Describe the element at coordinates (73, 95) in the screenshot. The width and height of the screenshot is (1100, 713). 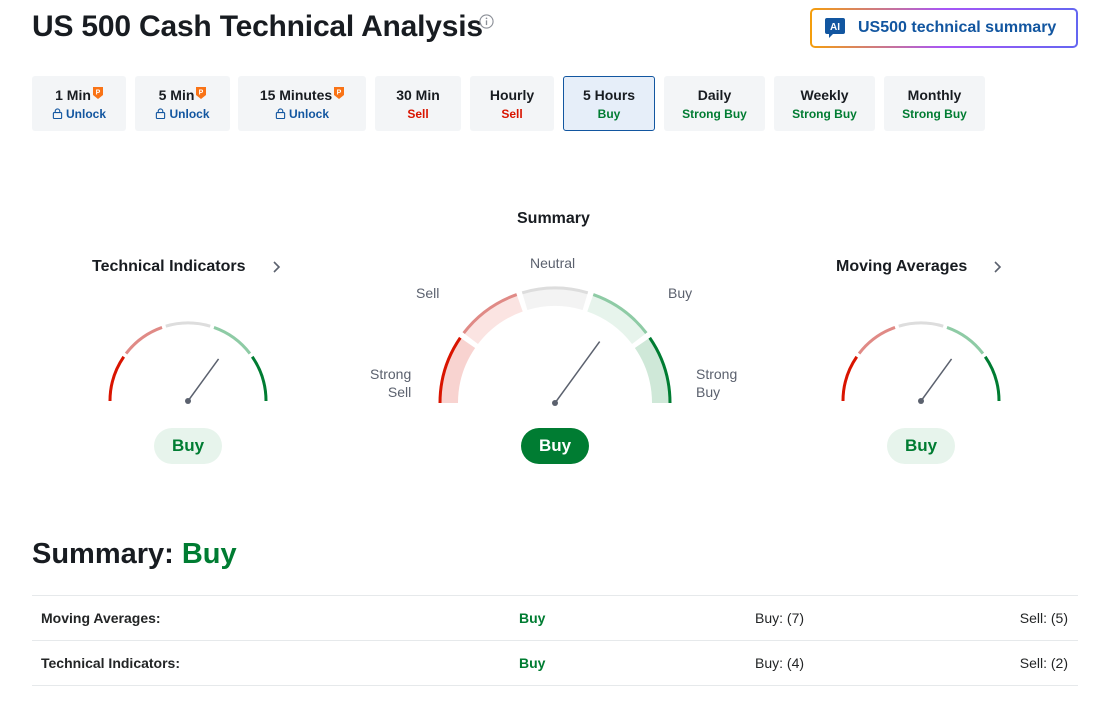
I see `tab-label: 1 Min` at that location.